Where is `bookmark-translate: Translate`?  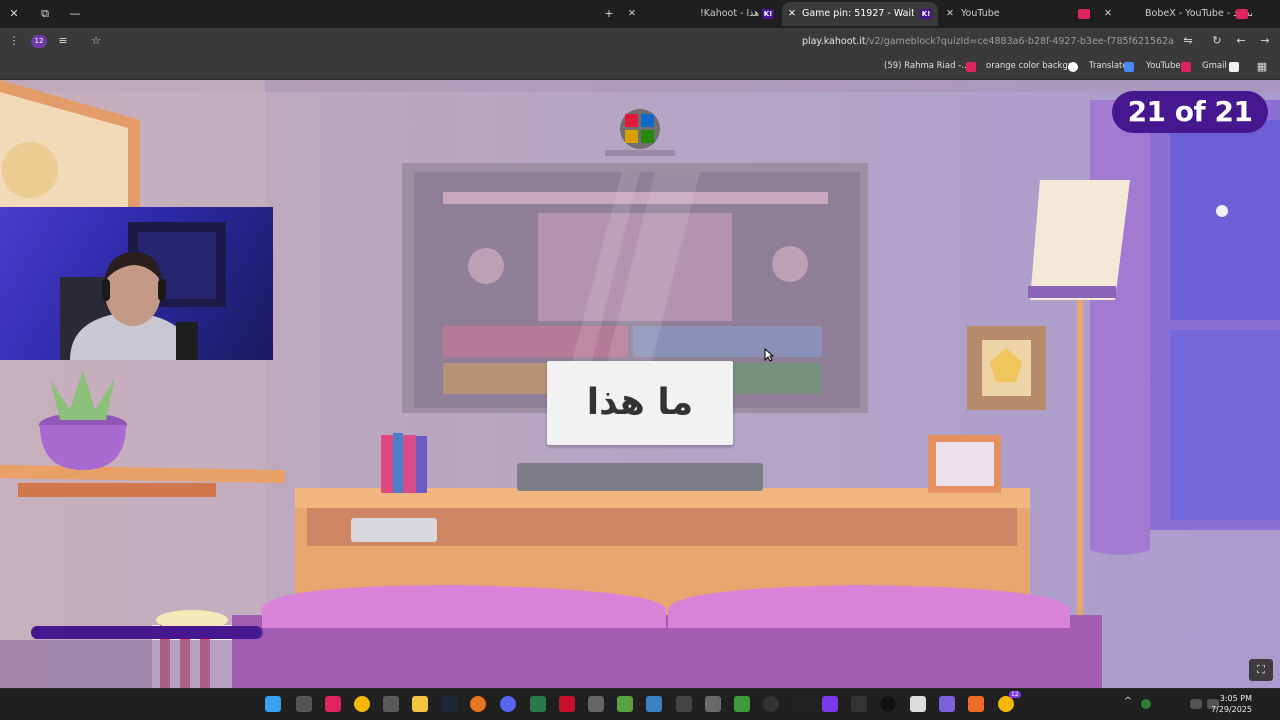
bookmark-translate: Translate is located at coordinates (1108, 66).